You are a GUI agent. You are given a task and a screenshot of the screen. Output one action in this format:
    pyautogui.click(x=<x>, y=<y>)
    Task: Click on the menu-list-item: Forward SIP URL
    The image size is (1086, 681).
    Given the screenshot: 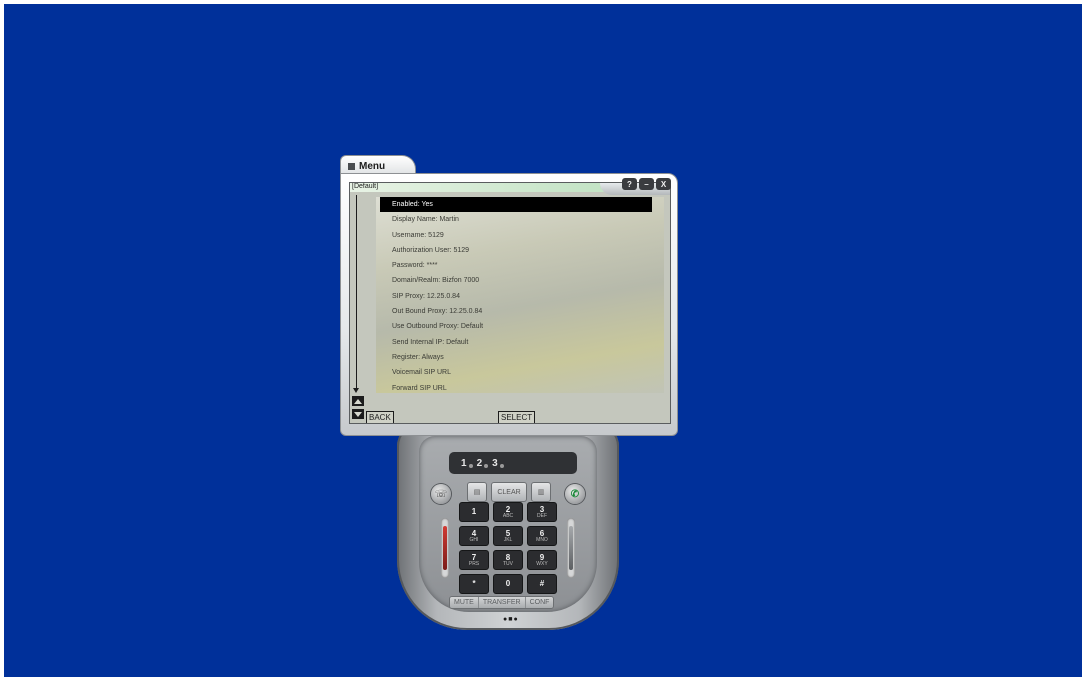 What is the action you would take?
    pyautogui.click(x=516, y=388)
    